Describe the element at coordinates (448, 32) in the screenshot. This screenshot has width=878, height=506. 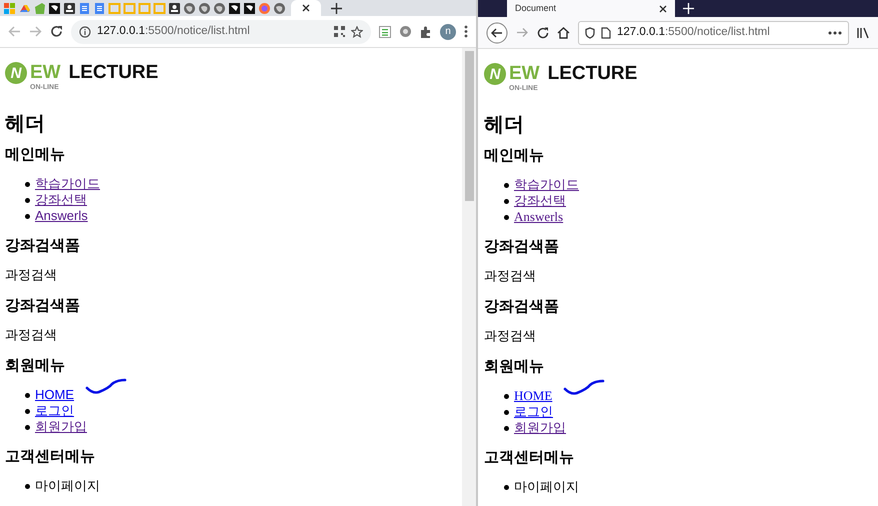
I see `profile-avatar: n` at that location.